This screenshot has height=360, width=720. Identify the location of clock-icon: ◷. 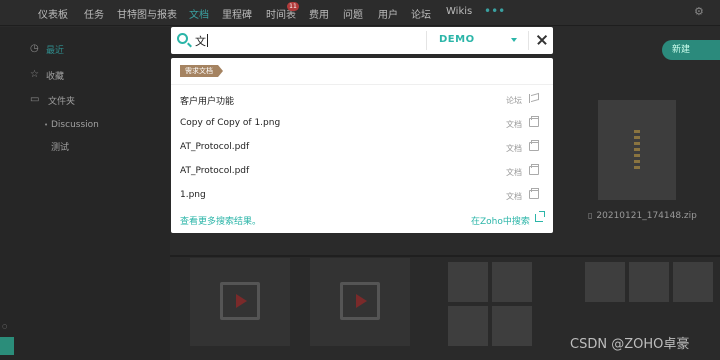
(34, 48).